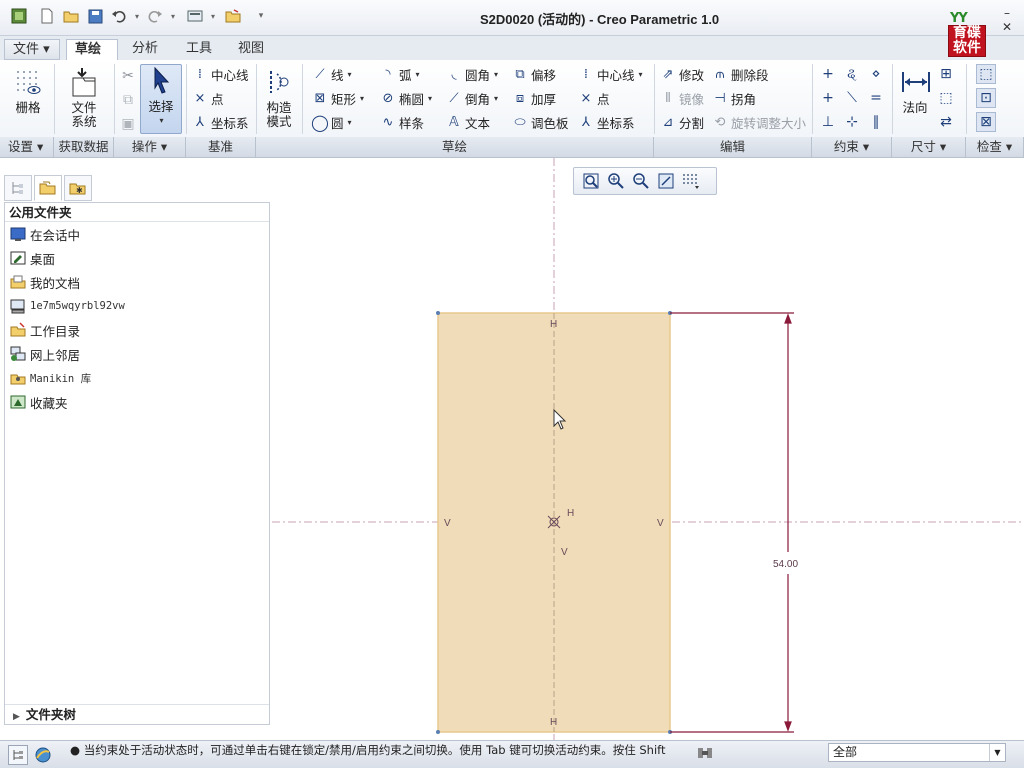 The height and width of the screenshot is (768, 1024). Describe the element at coordinates (785, 564) in the screenshot. I see `dimension-value: 54.00` at that location.